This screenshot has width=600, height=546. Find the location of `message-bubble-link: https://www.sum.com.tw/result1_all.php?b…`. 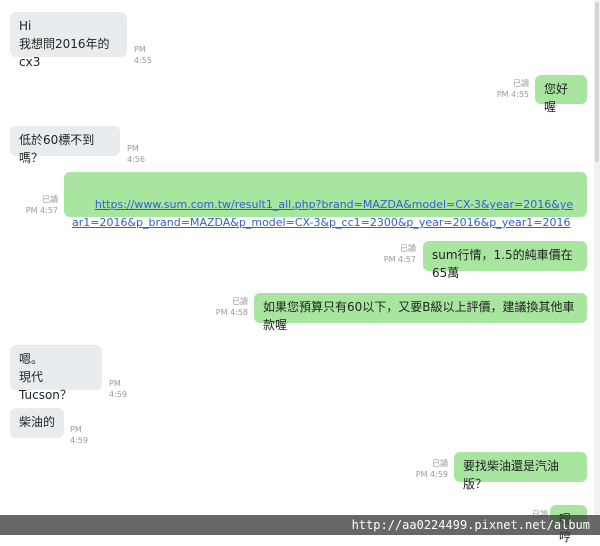

message-bubble-link: https://www.sum.com.tw/result1_all.php?b… is located at coordinates (325, 200).